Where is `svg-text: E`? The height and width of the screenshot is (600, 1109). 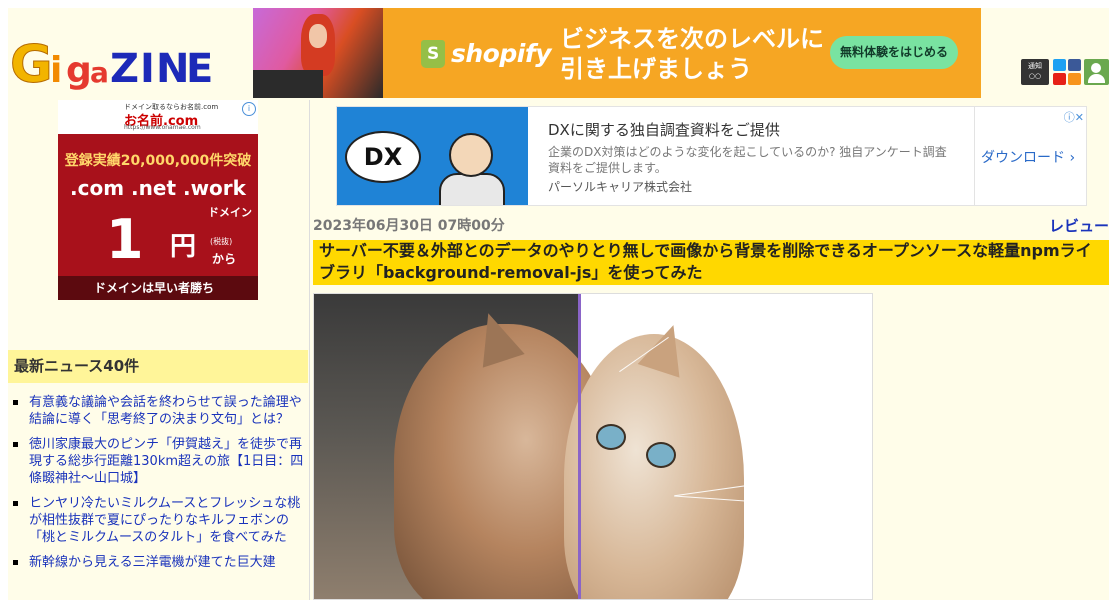 svg-text: E is located at coordinates (199, 68).